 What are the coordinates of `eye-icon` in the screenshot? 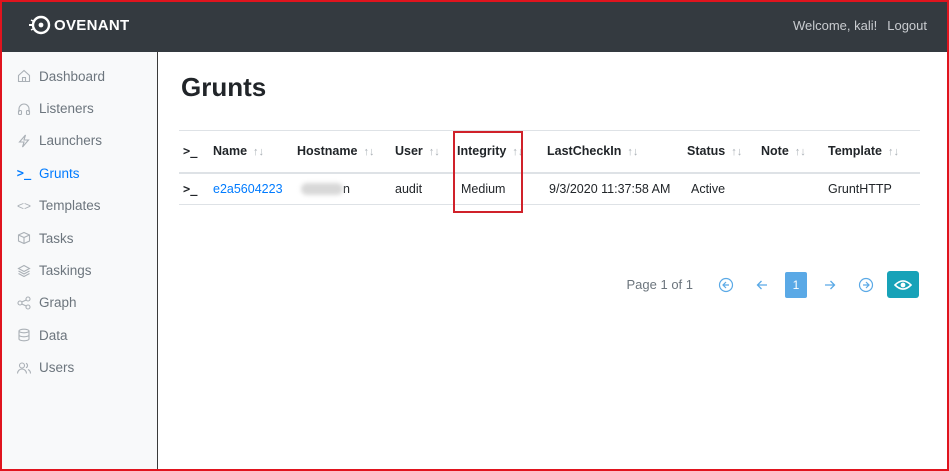 It's located at (903, 284).